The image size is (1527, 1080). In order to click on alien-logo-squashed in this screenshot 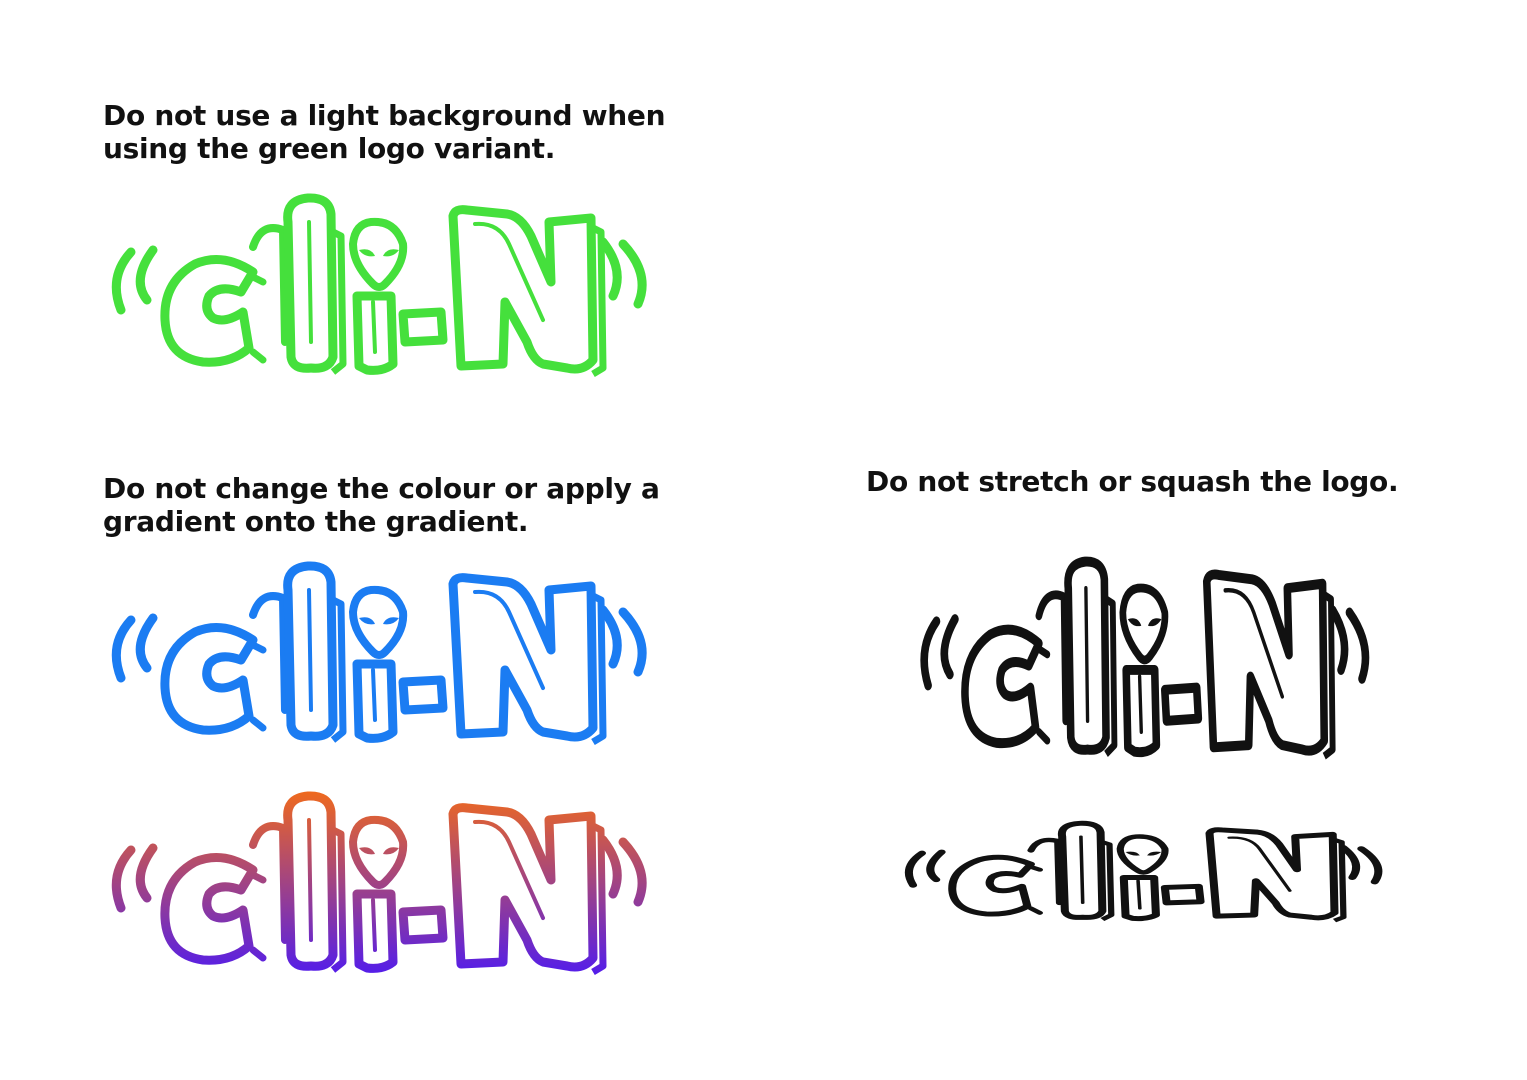, I will do `click(1147, 872)`.